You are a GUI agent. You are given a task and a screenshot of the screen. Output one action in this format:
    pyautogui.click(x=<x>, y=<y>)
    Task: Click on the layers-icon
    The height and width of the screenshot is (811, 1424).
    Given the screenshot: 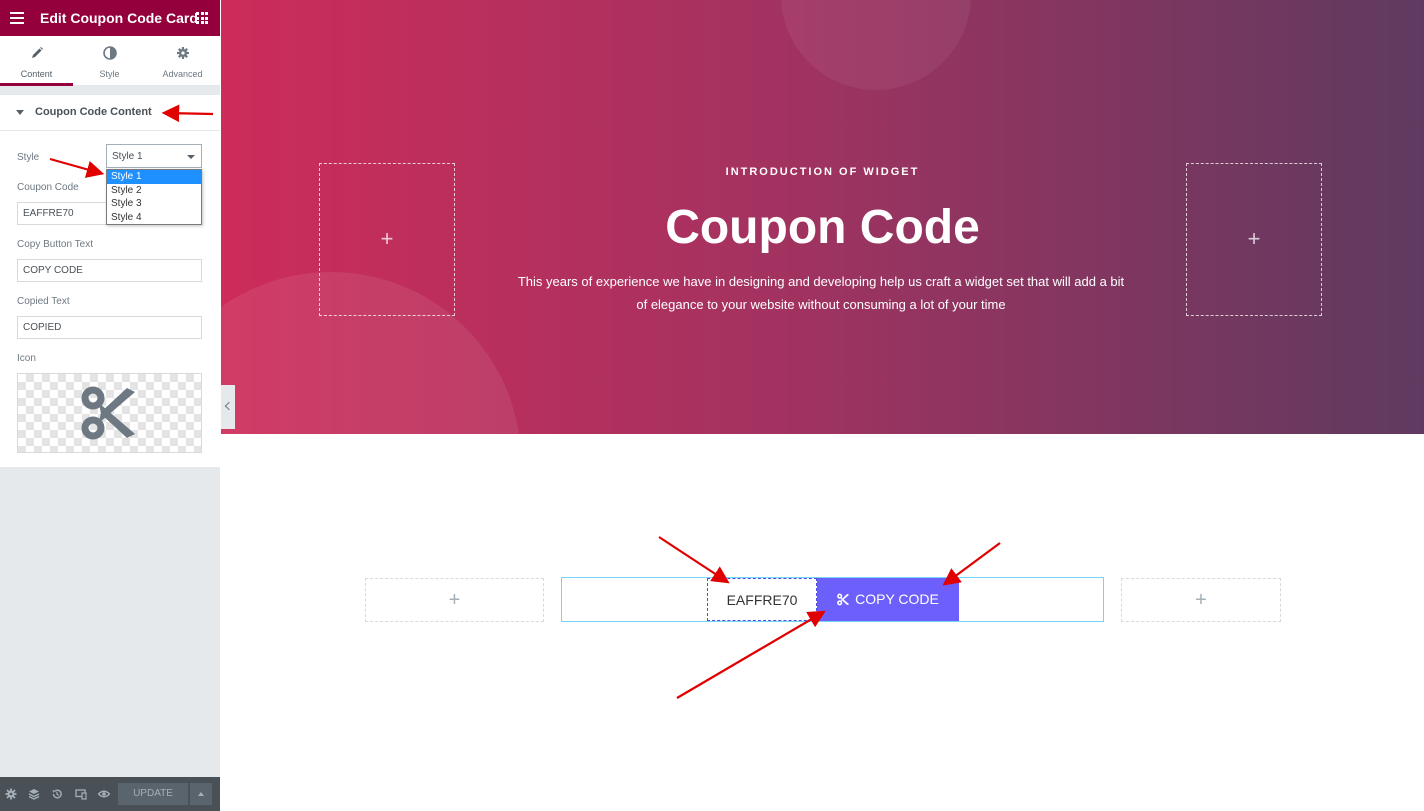 What is the action you would take?
    pyautogui.click(x=34, y=794)
    